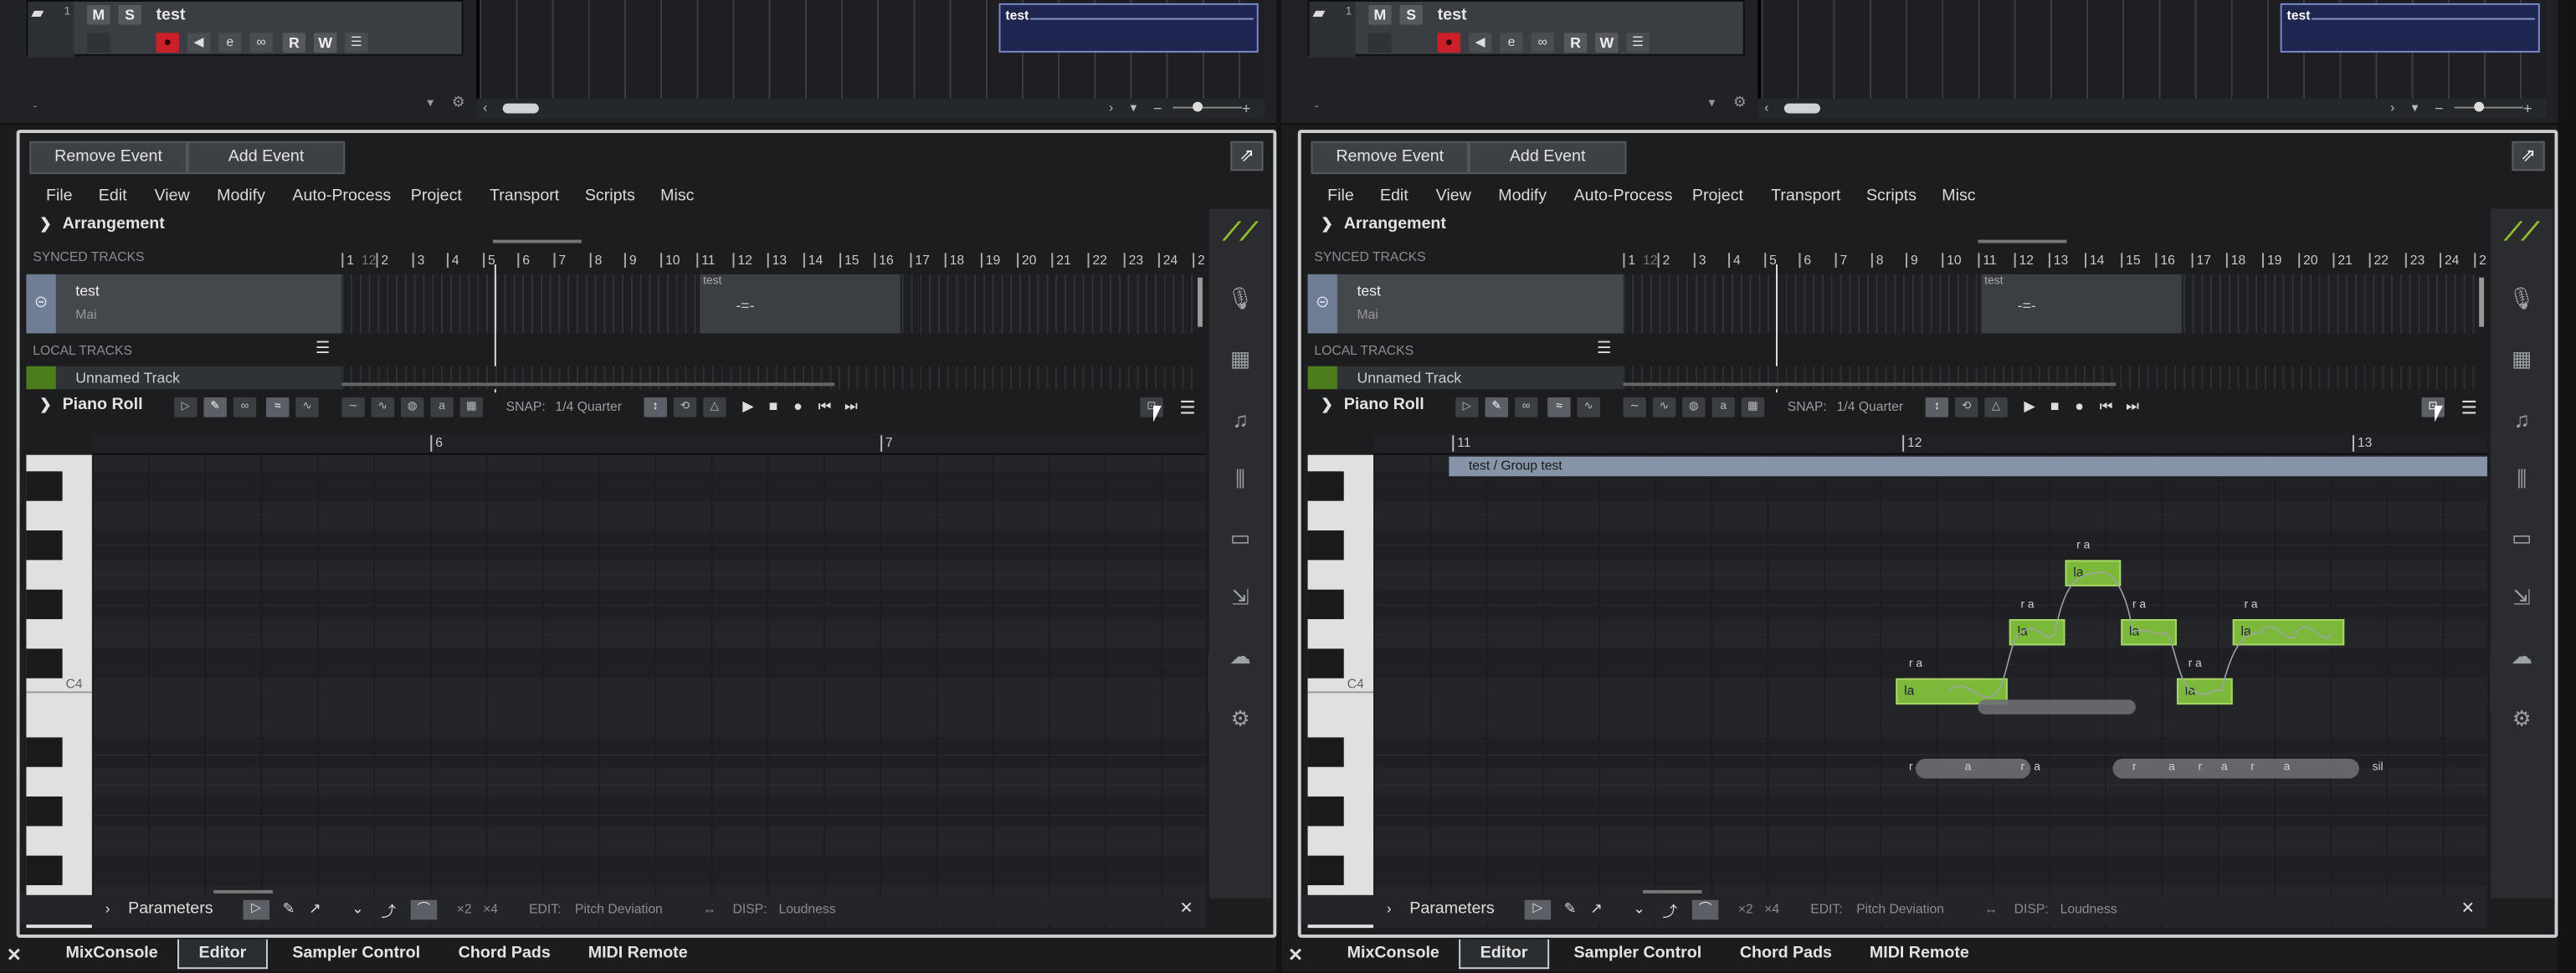  I want to click on clapper-icon: ▦, so click(2522, 359).